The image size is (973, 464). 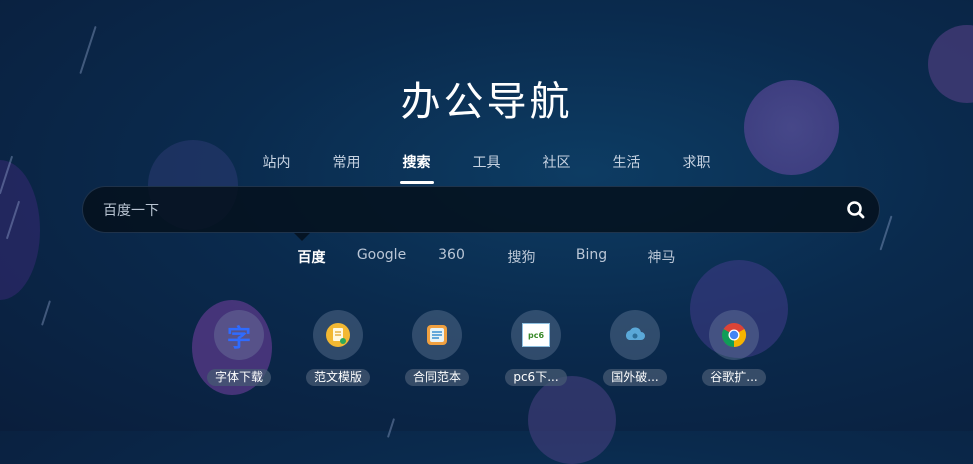 What do you see at coordinates (417, 168) in the screenshot?
I see `tab-search: 搜索` at bounding box center [417, 168].